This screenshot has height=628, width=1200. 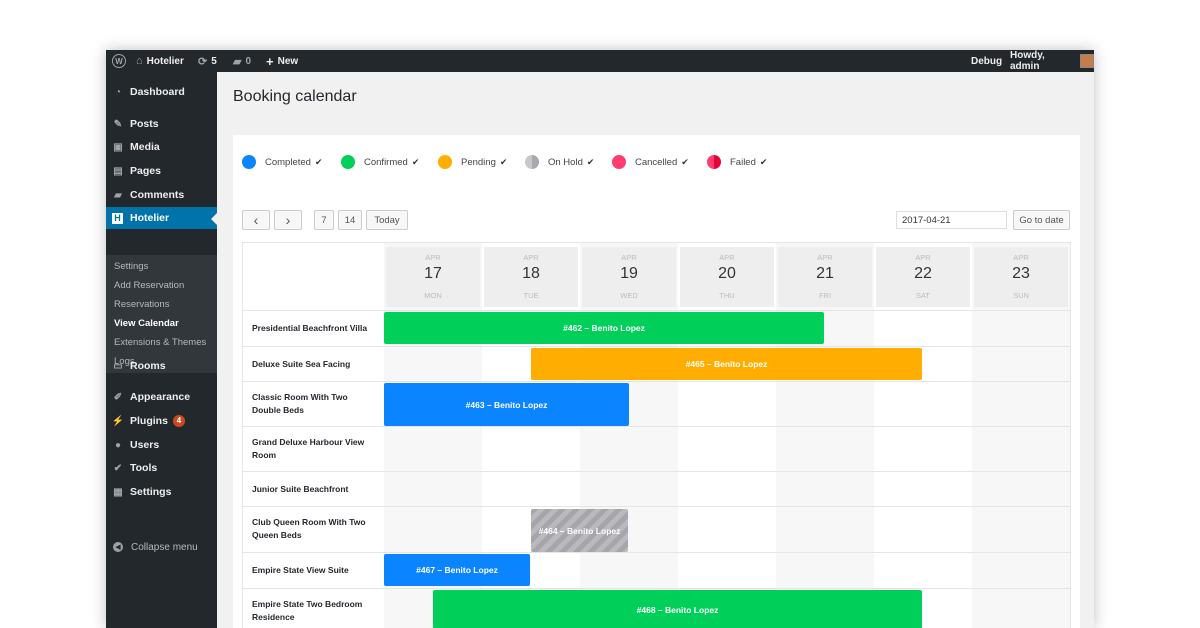 I want to click on room-name: Empire State View Suite, so click(x=300, y=570).